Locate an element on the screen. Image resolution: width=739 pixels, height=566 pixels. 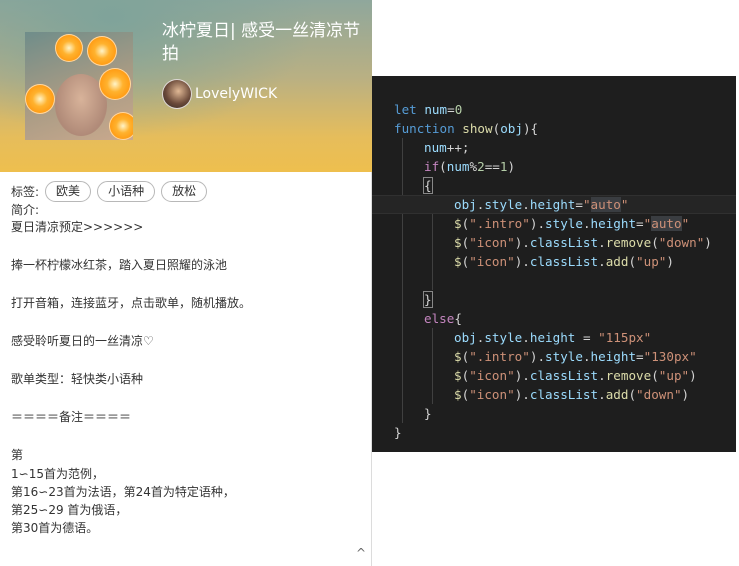
playlist-title: 冰柠夏日| 感受一丝清凉节拍 is located at coordinates (261, 42).